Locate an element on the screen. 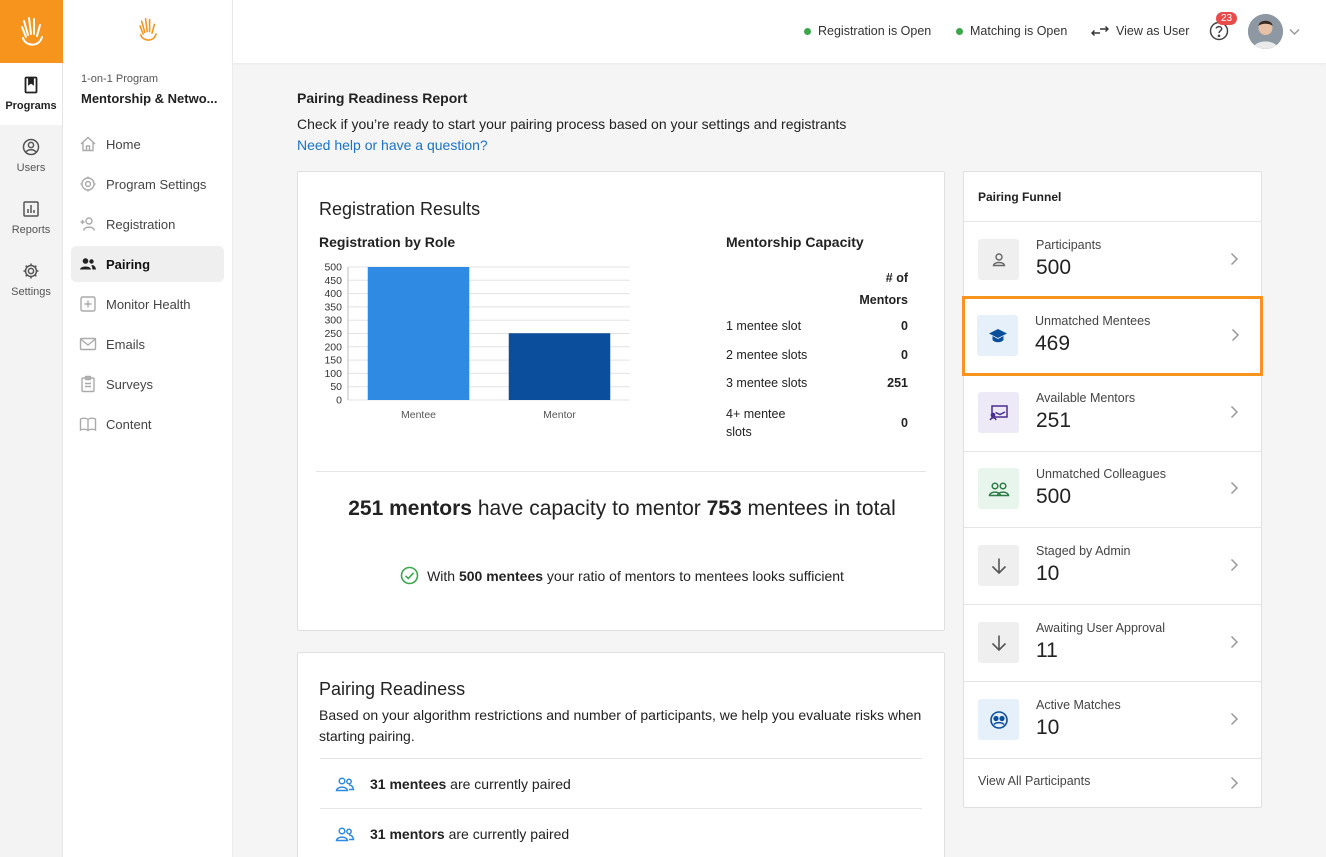  capacity-row: 1 mentee slot 0 is located at coordinates (817, 326).